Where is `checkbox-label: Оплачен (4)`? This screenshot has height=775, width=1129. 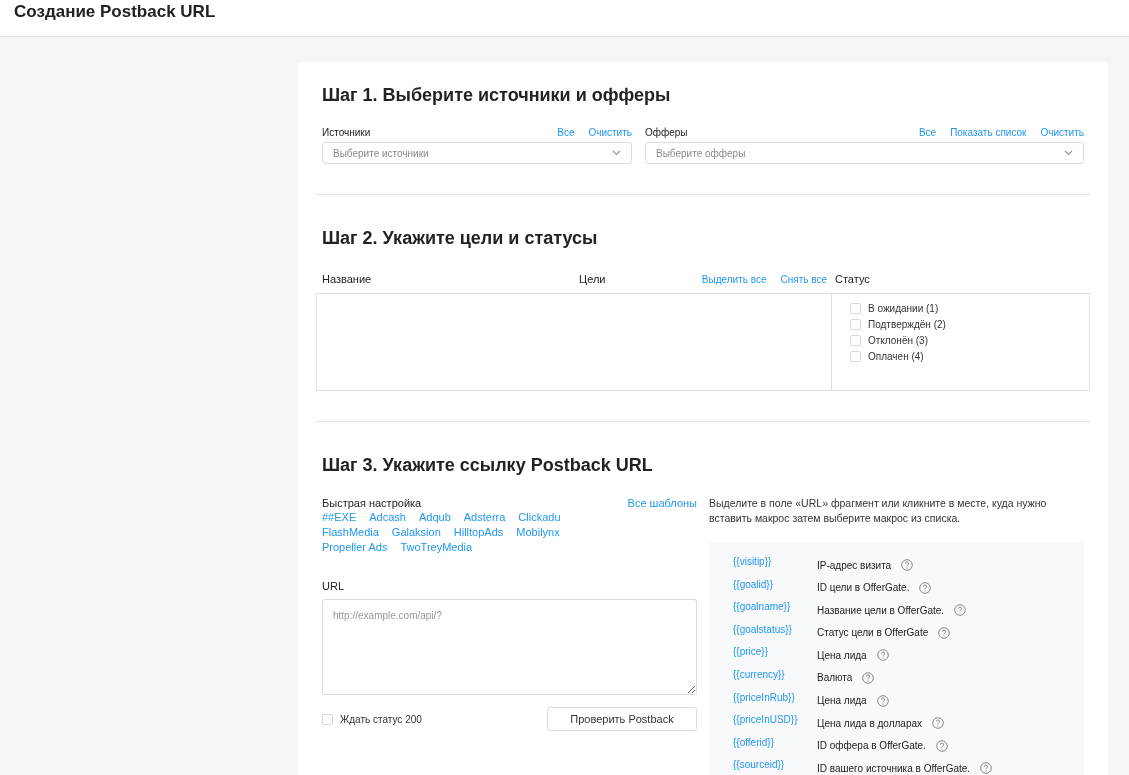
checkbox-label: Оплачен (4) is located at coordinates (896, 356).